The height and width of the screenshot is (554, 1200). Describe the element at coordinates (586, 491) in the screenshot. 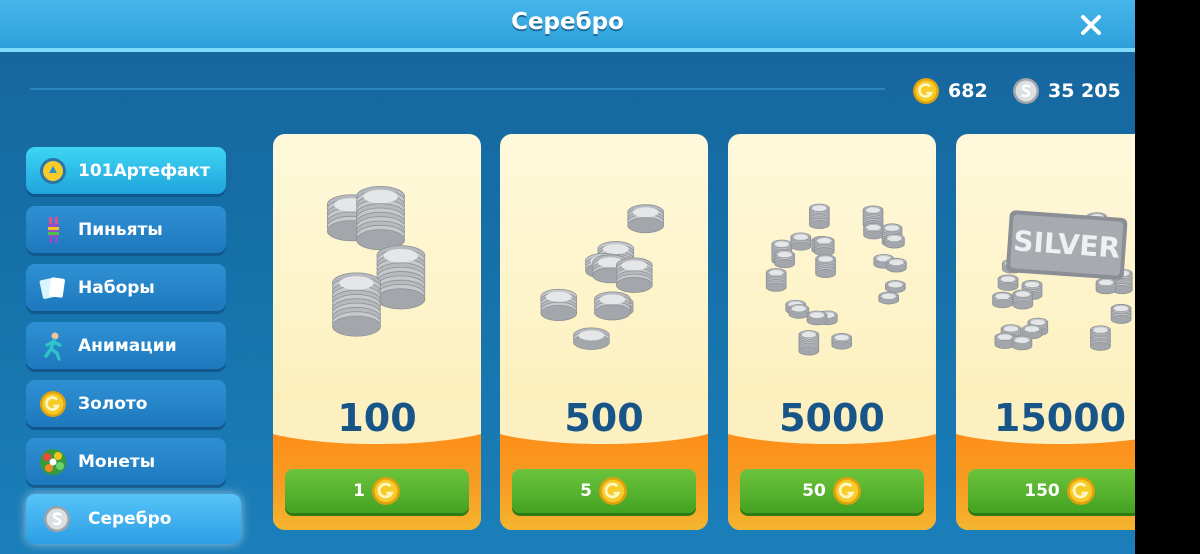

I see `price-label: 5` at that location.